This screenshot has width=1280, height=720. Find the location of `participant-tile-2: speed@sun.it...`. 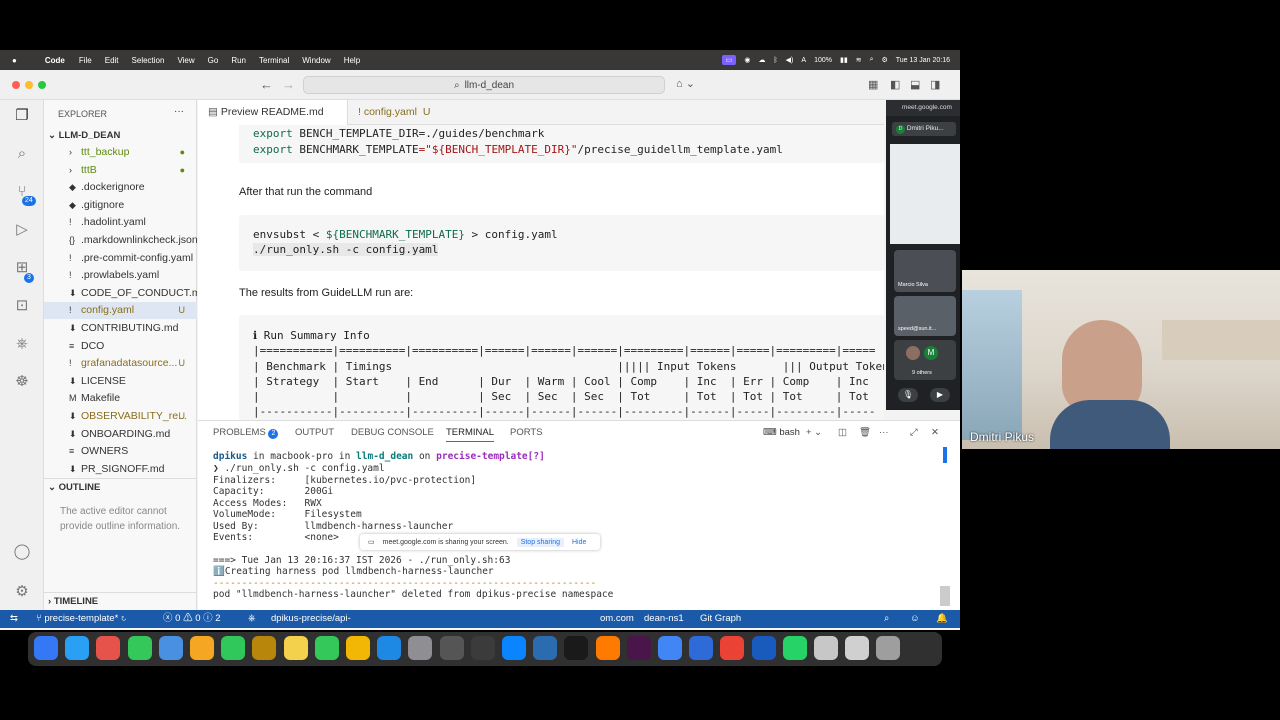

participant-tile-2: speed@sun.it... is located at coordinates (925, 316).